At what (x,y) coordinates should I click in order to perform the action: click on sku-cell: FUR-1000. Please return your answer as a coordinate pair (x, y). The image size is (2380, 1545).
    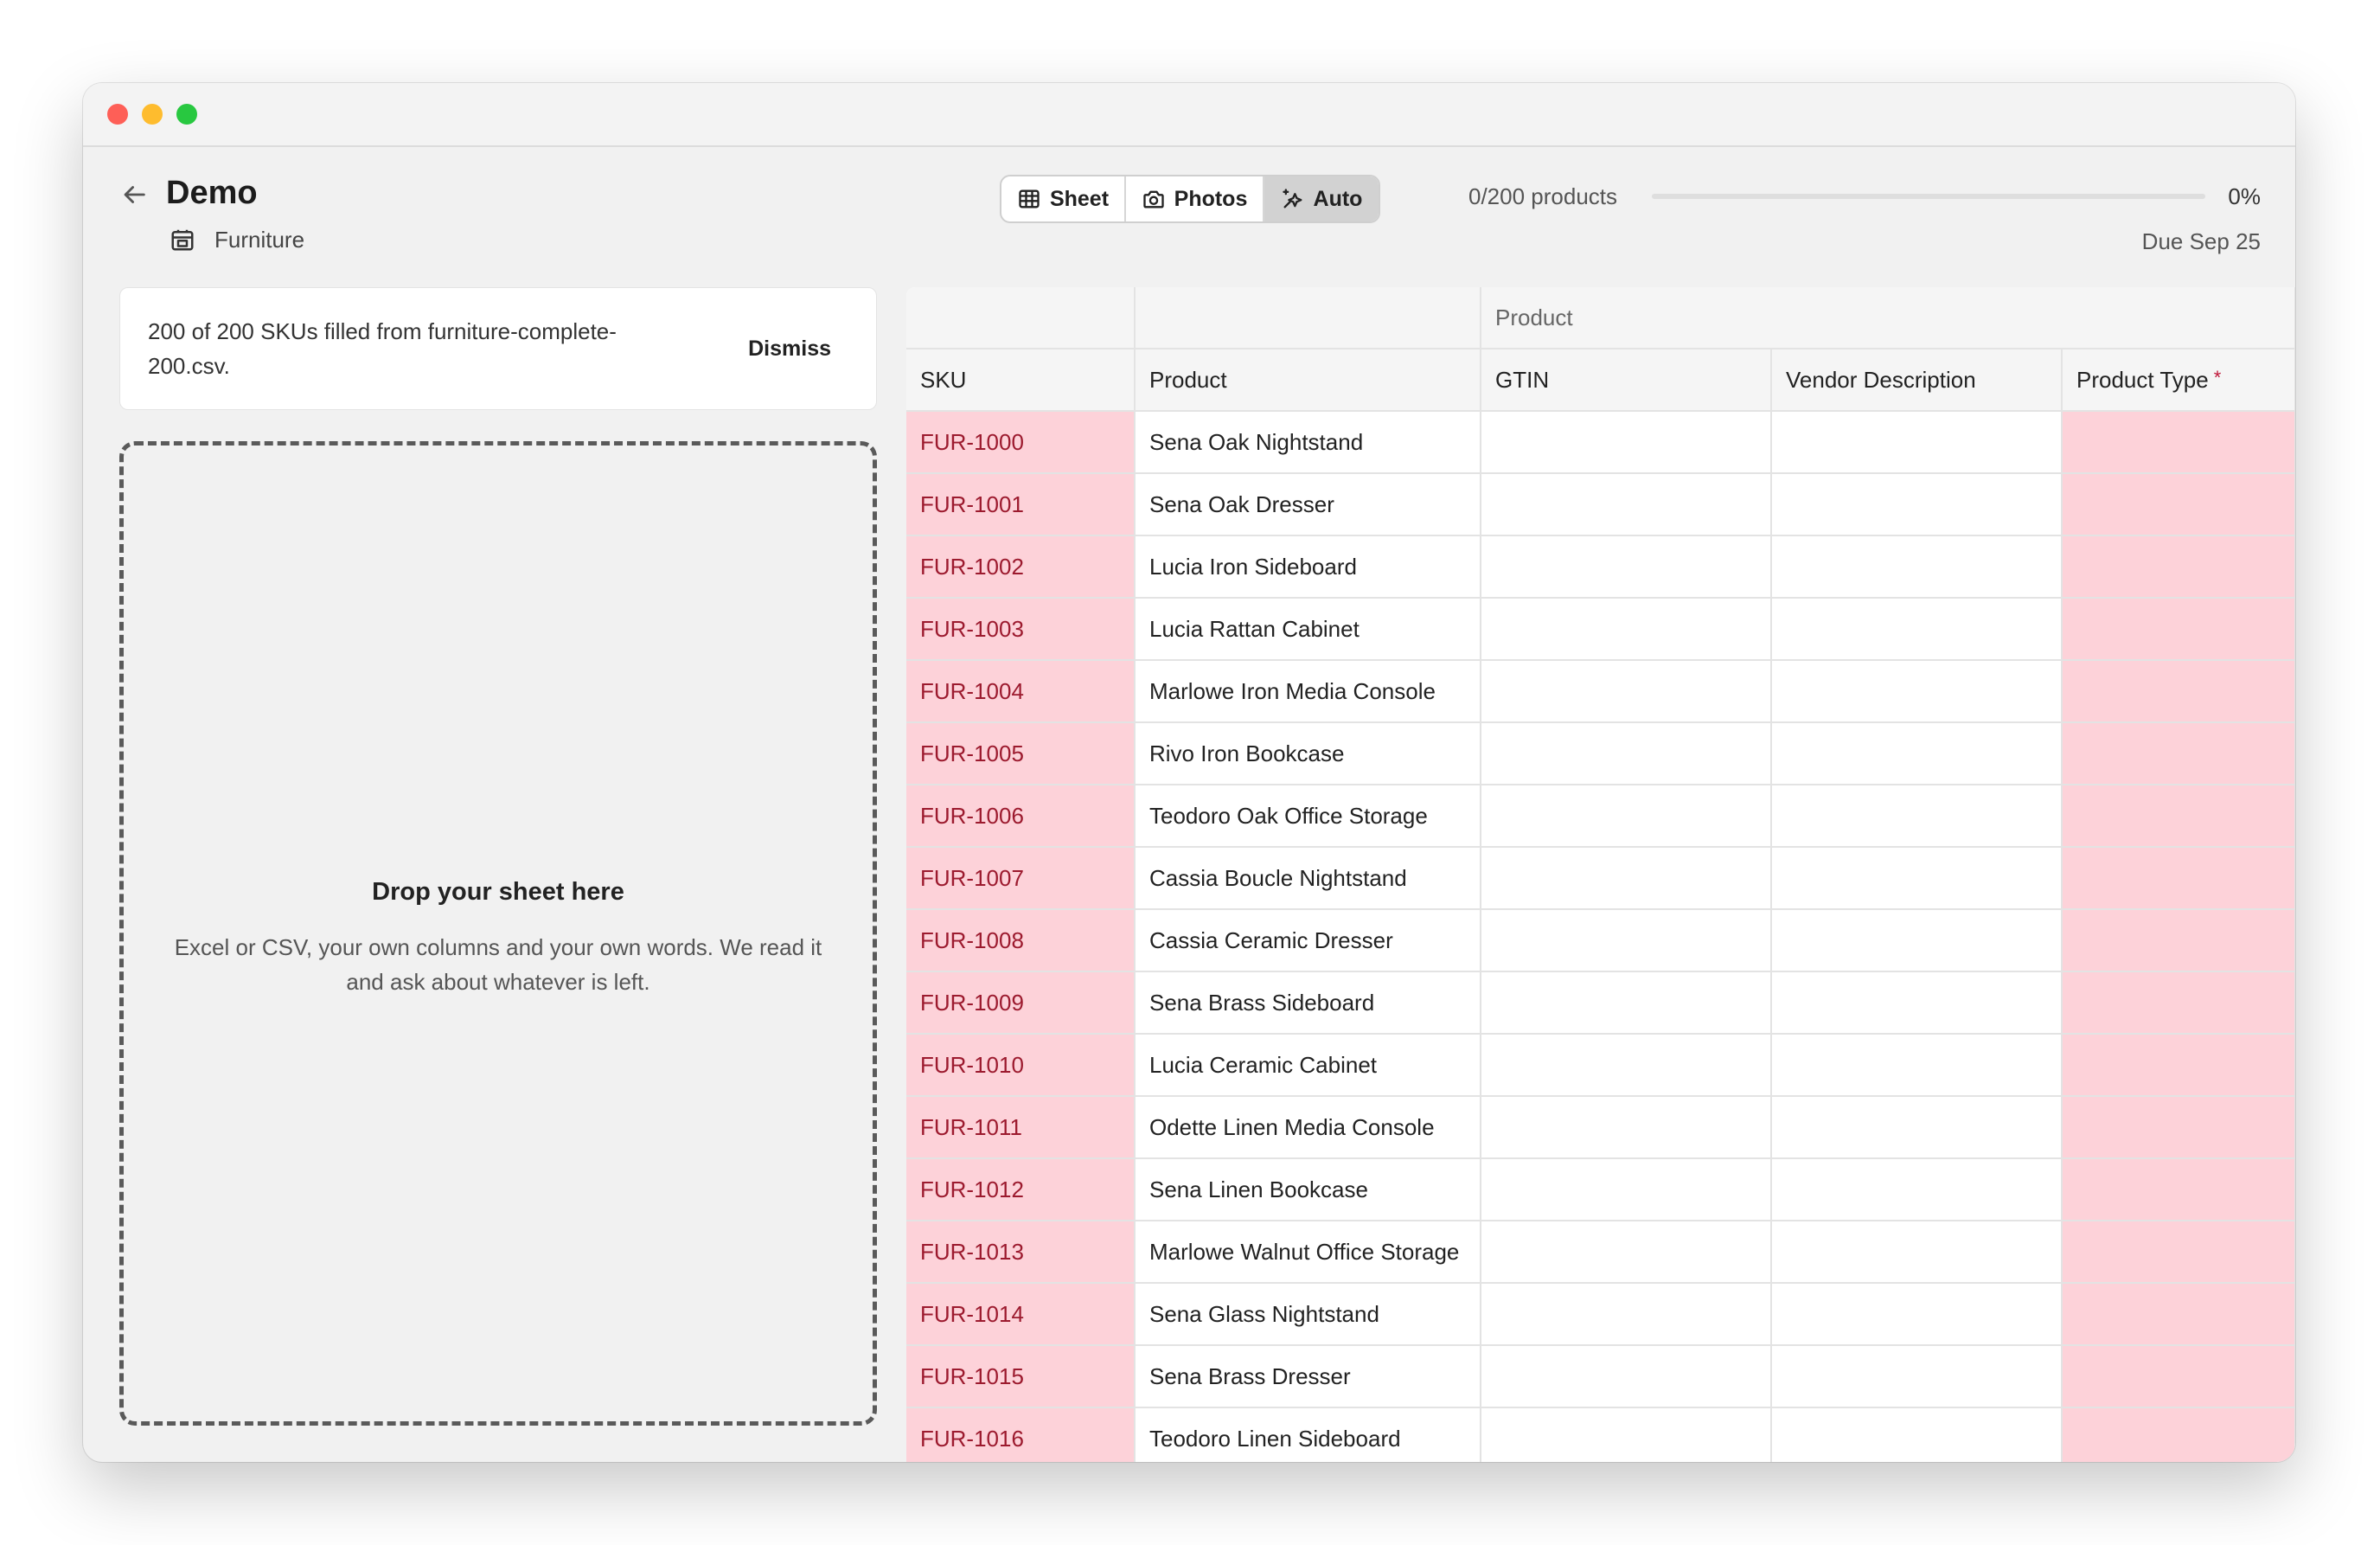
    Looking at the image, I should click on (1021, 443).